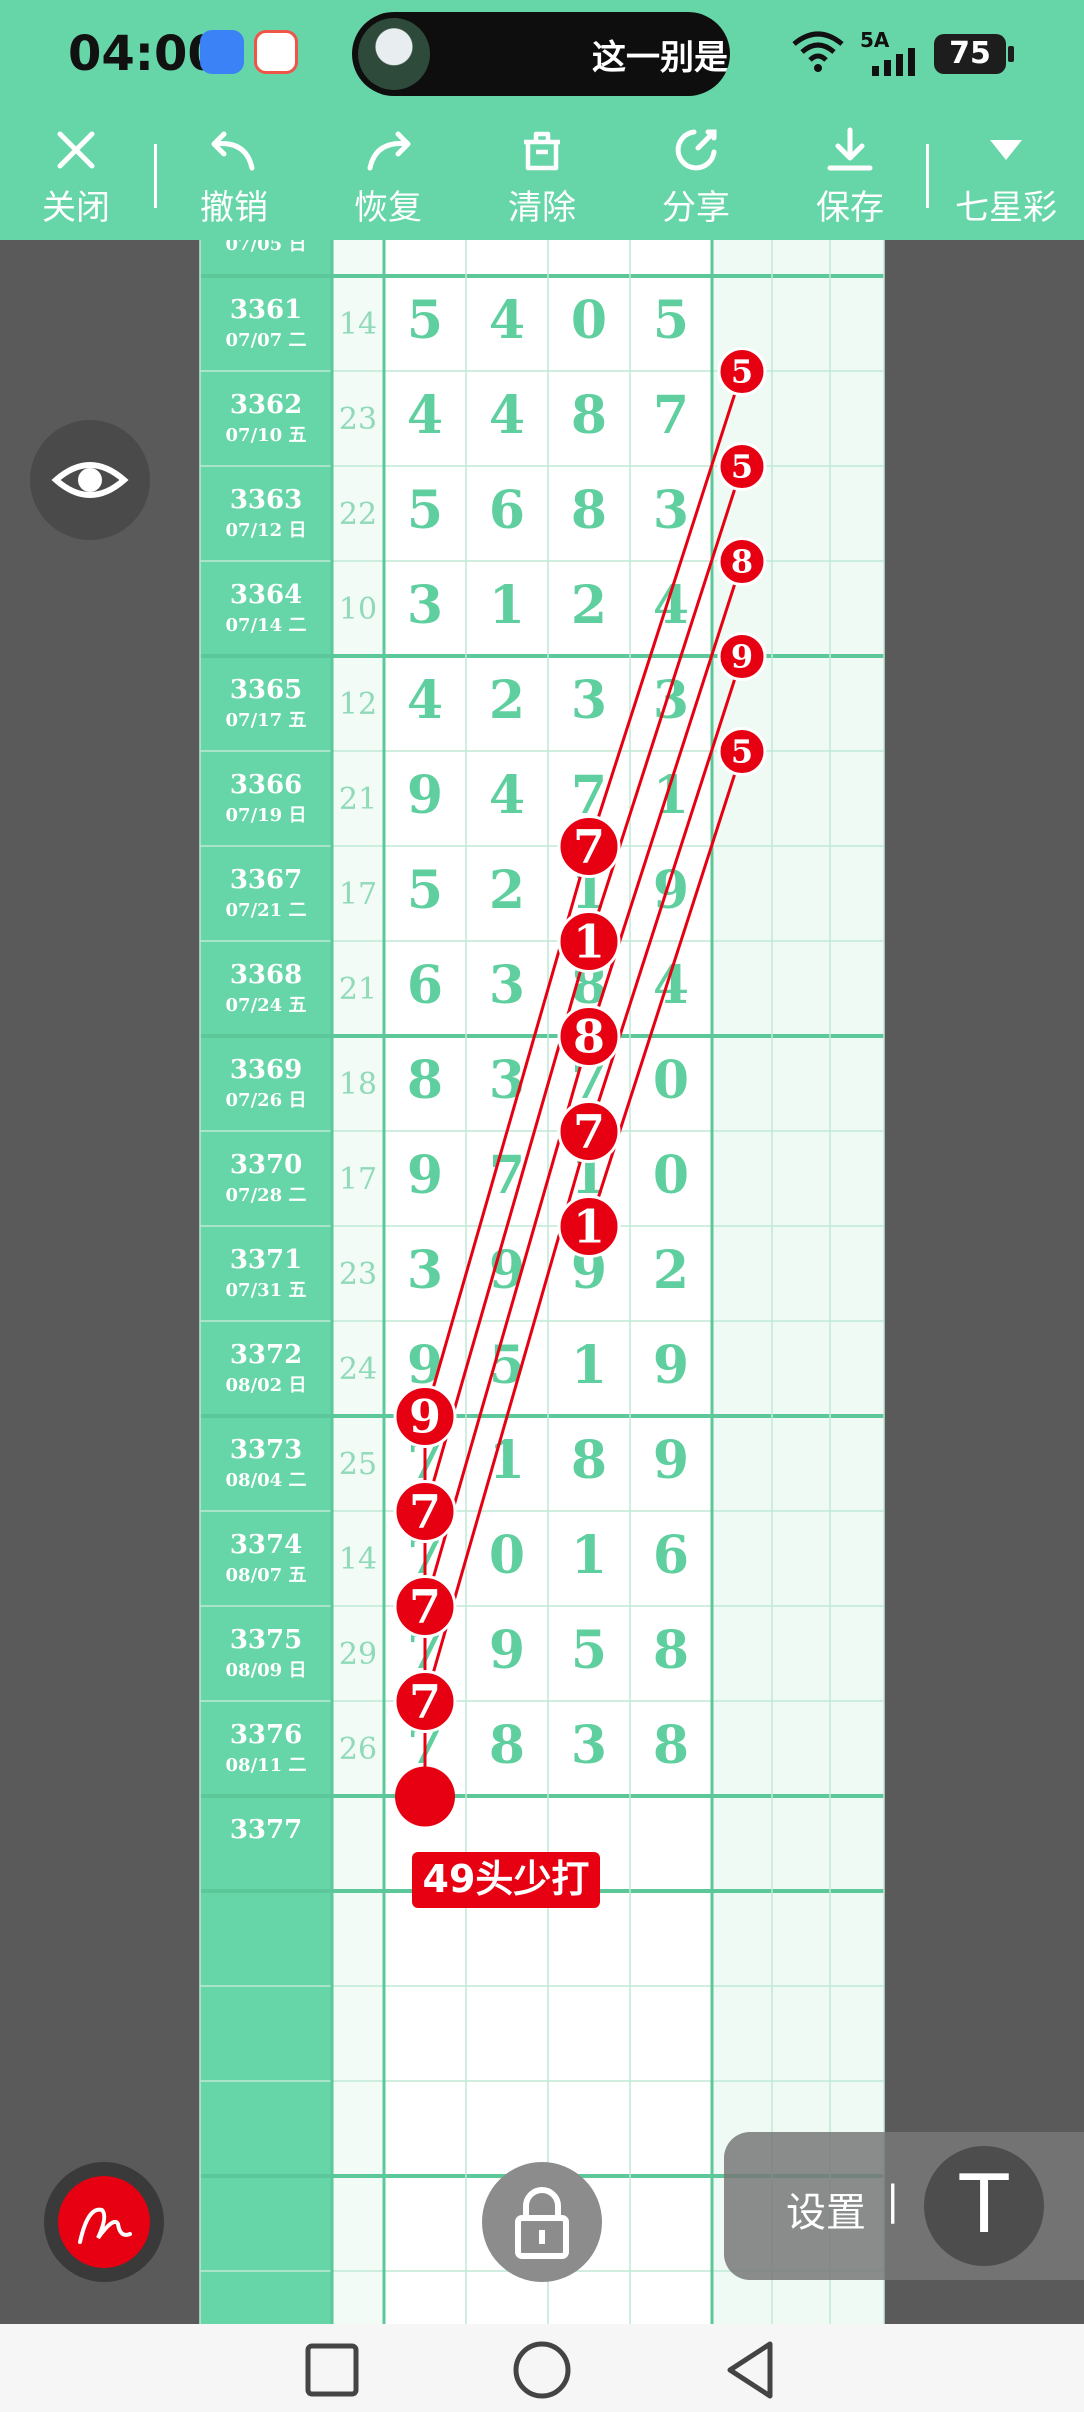 This screenshot has height=2412, width=1084. Describe the element at coordinates (234, 208) in the screenshot. I see `undo-label: 撤销` at that location.